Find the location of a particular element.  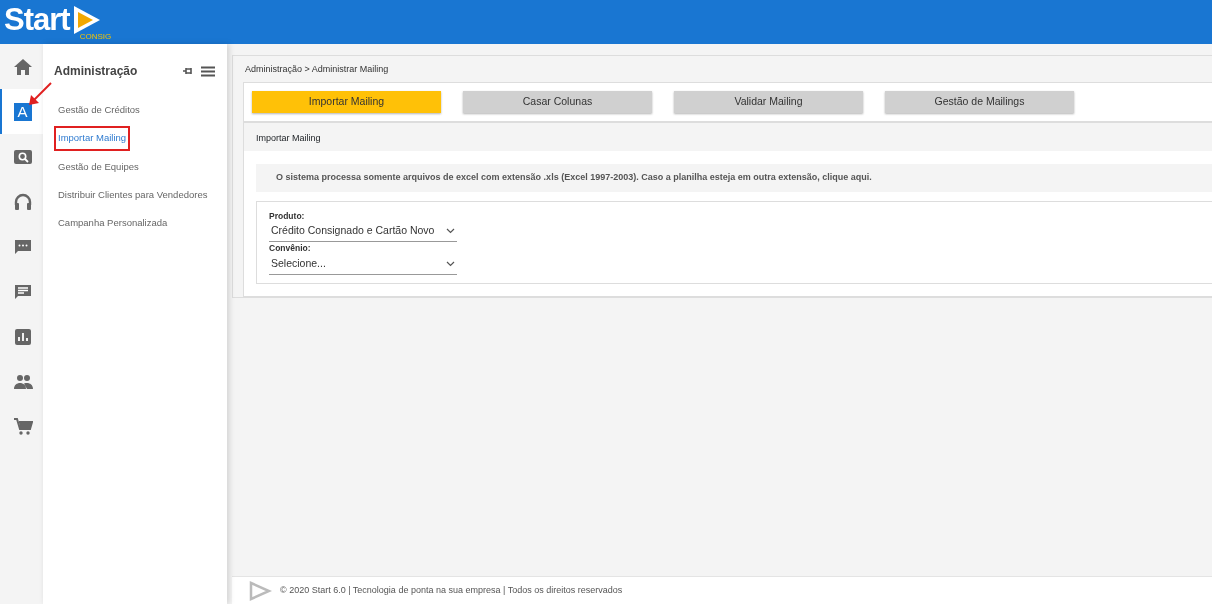

submenu-link: Gestão de Créditos is located at coordinates (99, 110).